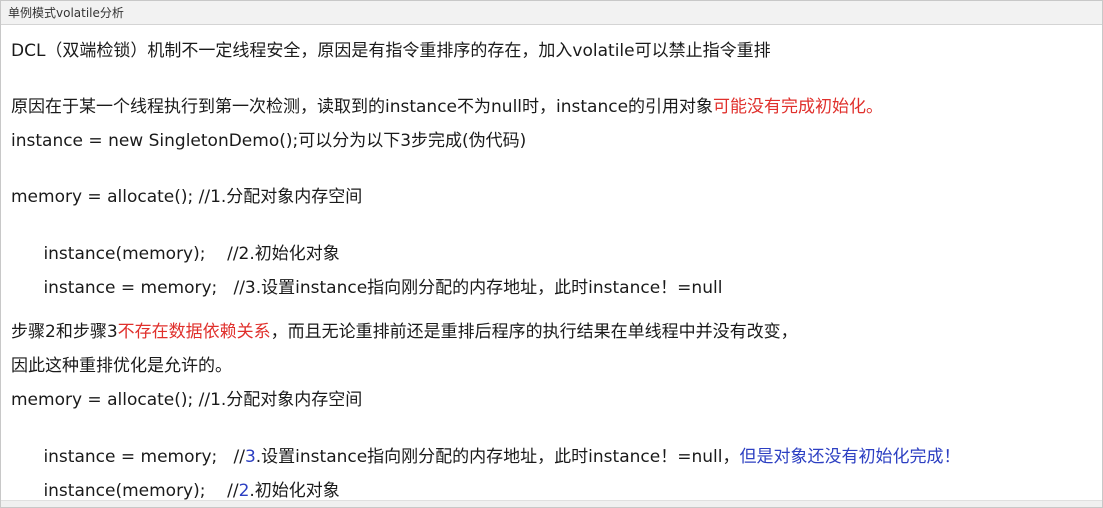 The height and width of the screenshot is (508, 1103). What do you see at coordinates (244, 491) in the screenshot?
I see `reordered-init-step-number: 2` at bounding box center [244, 491].